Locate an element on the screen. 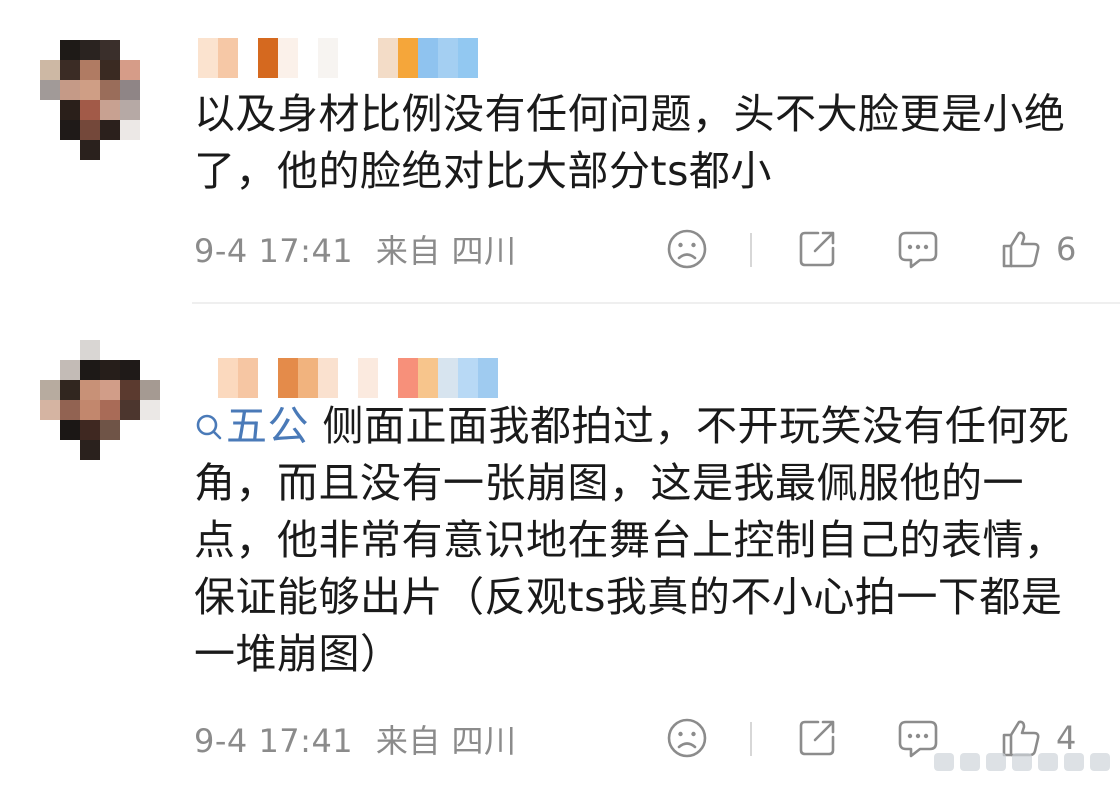 This screenshot has height=787, width=1120. watermark is located at coordinates (1022, 762).